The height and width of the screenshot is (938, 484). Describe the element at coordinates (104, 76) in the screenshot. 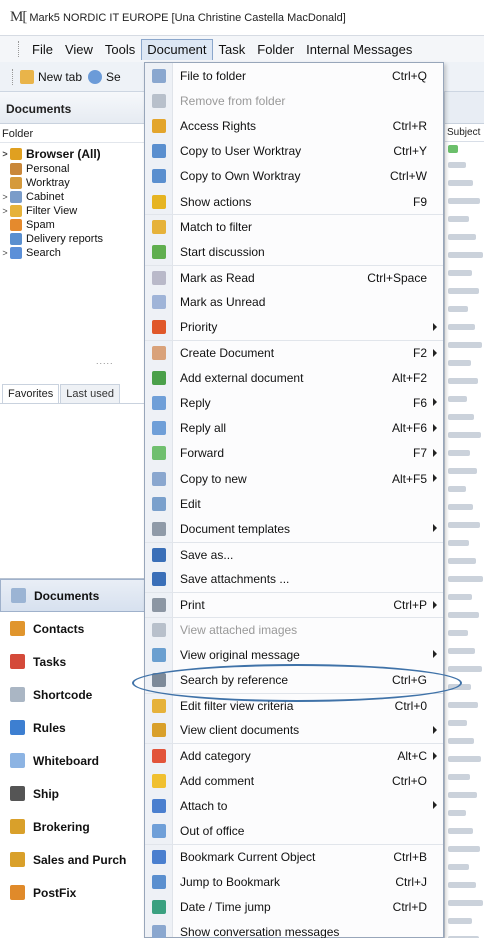

I see `search-button: Se` at that location.